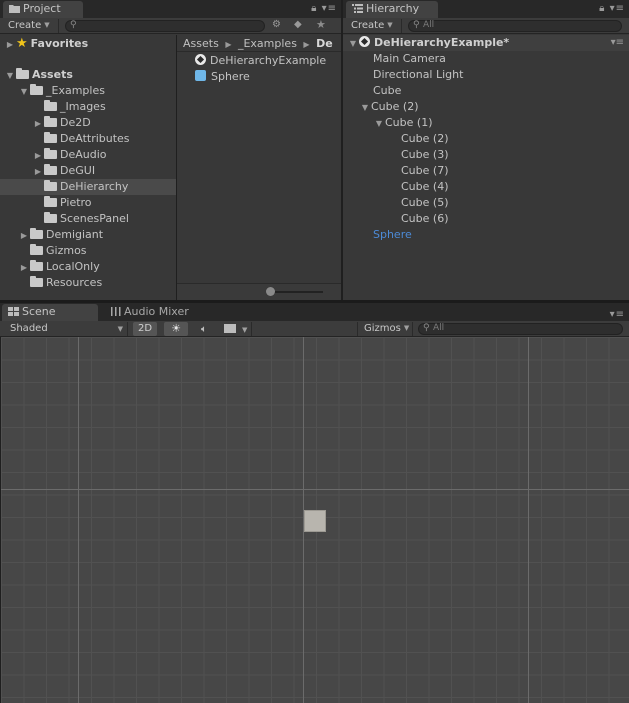  Describe the element at coordinates (298, 24) in the screenshot. I see `filter-by-label-icon: ◆` at that location.